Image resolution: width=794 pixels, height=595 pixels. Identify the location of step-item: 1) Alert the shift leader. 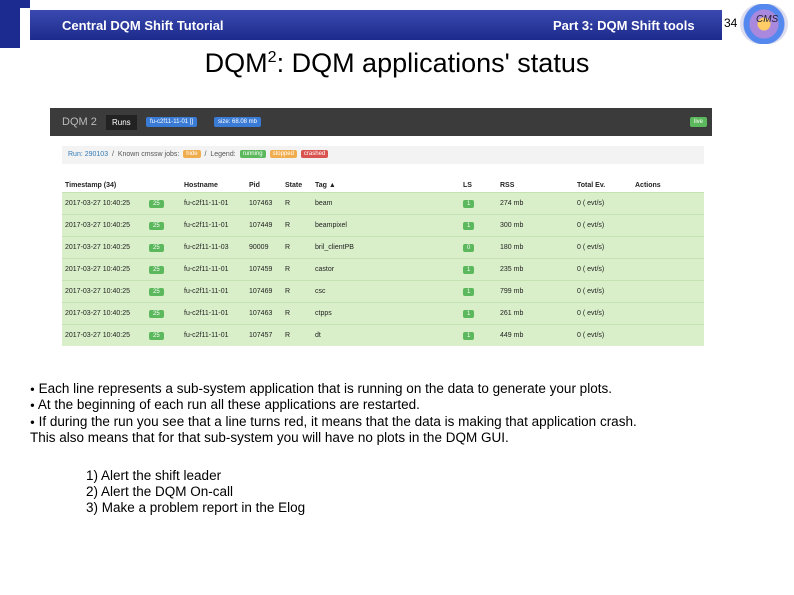
(154, 475).